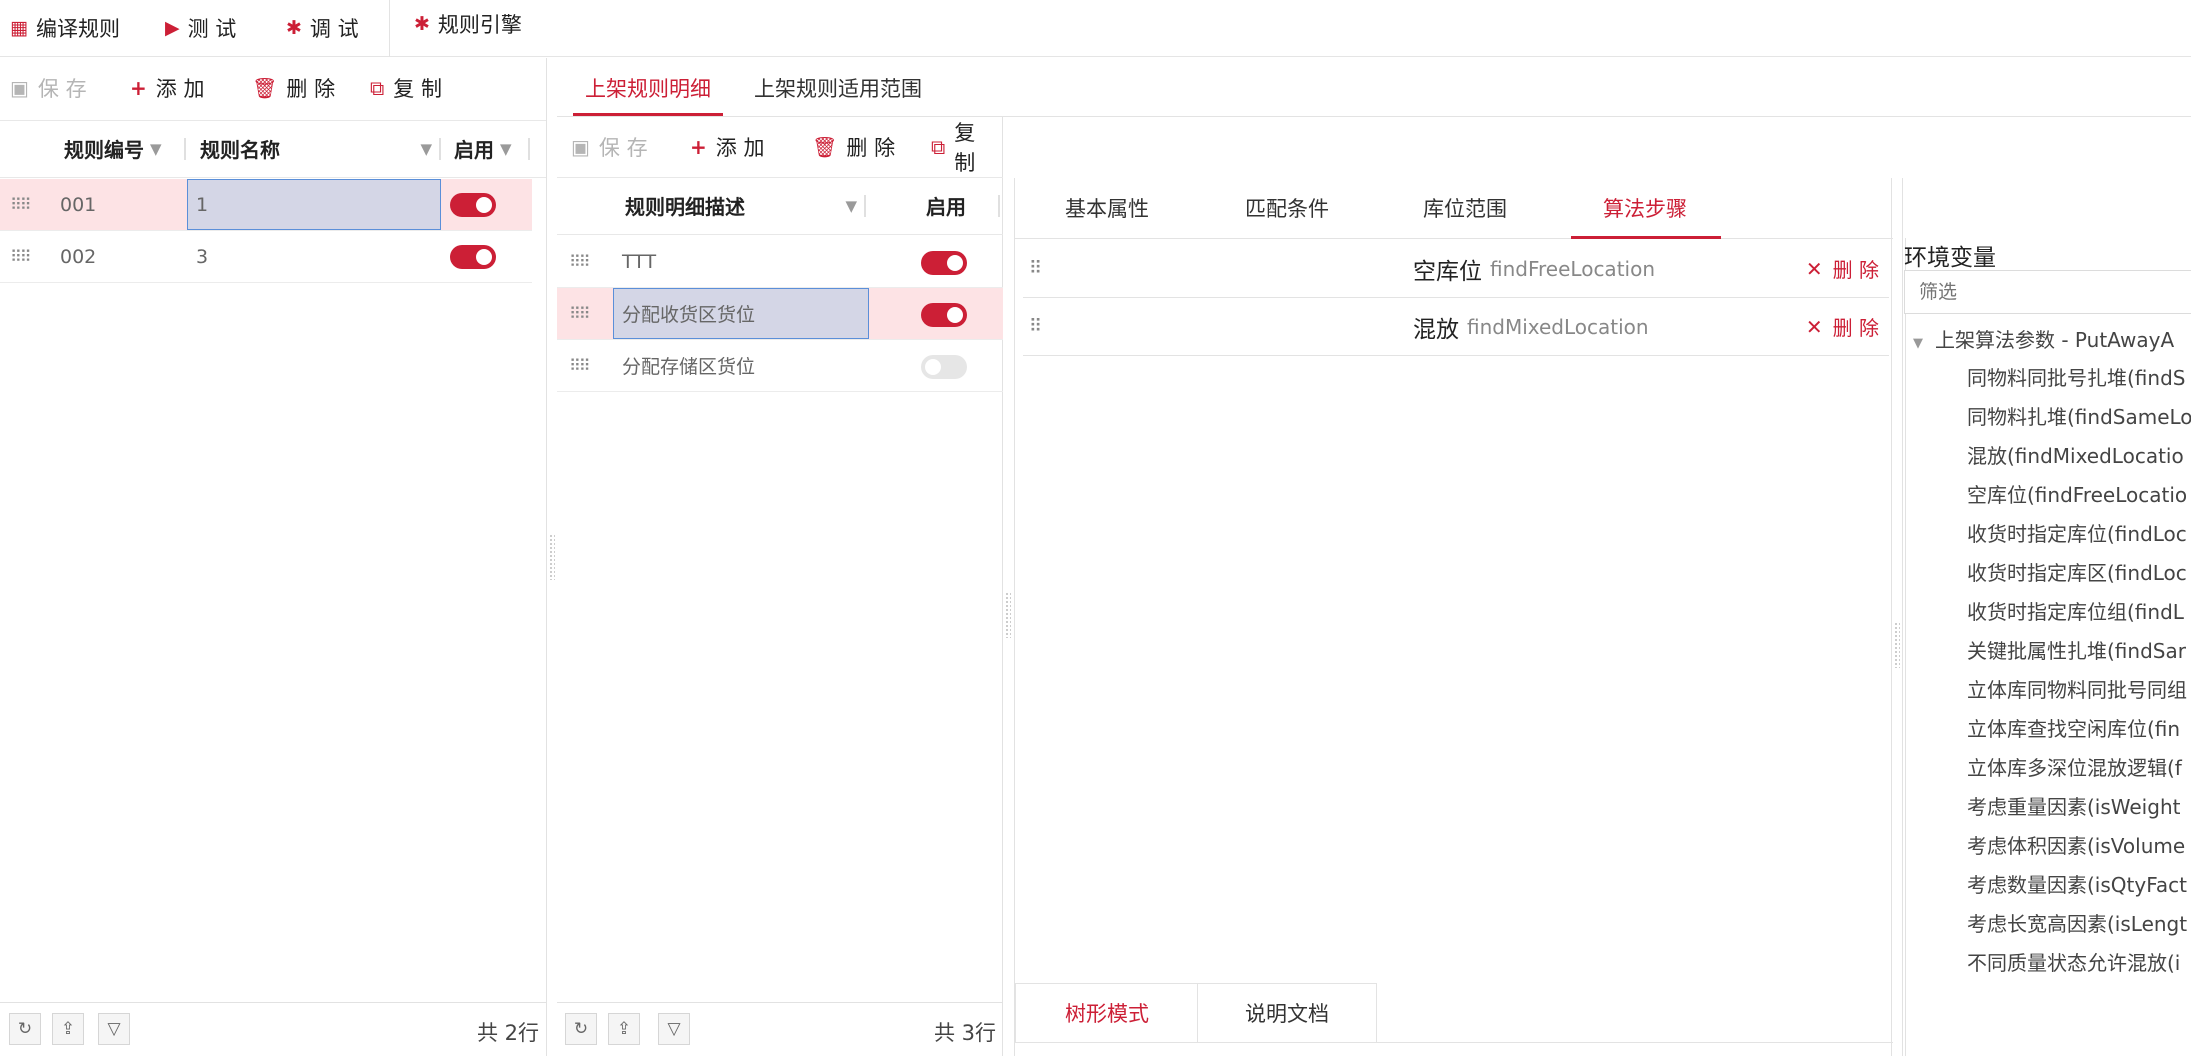  I want to click on algorithm-step: ⠿ 混放 findMixedLocation ✕ 删 除, so click(1456, 327).